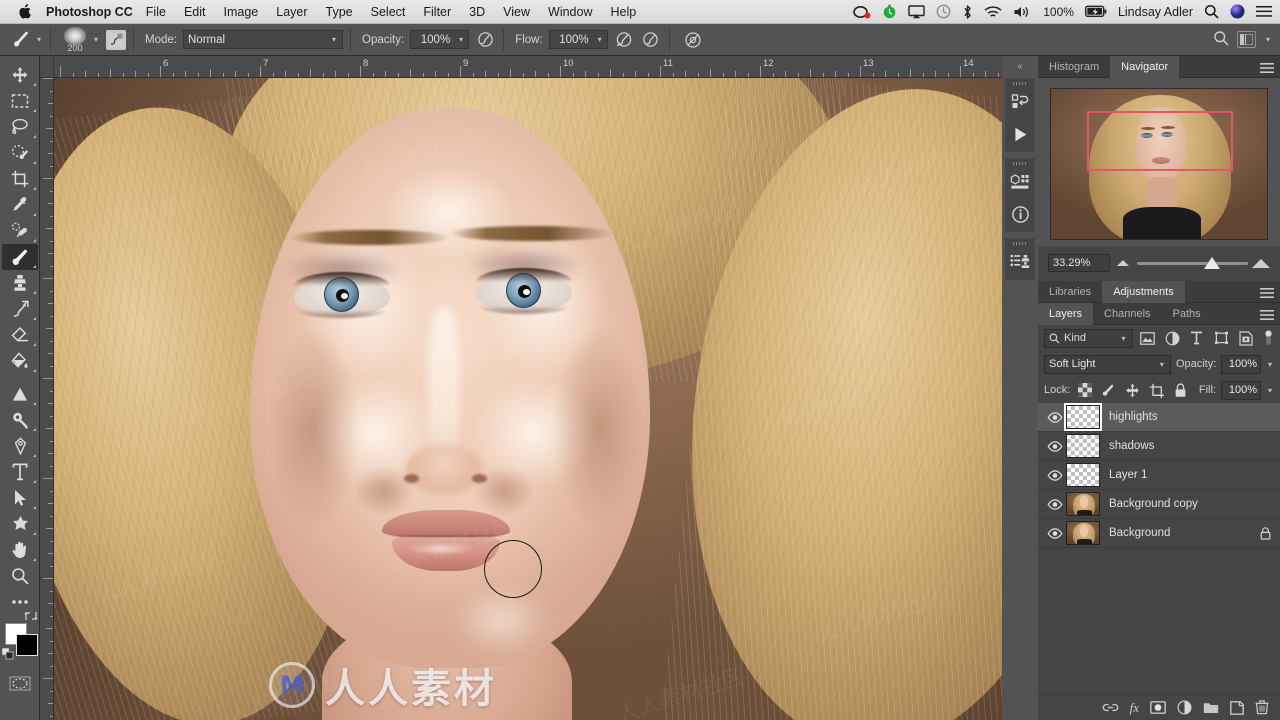 The height and width of the screenshot is (720, 1280). Describe the element at coordinates (693, 40) in the screenshot. I see `tablet-pressure-icon` at that location.